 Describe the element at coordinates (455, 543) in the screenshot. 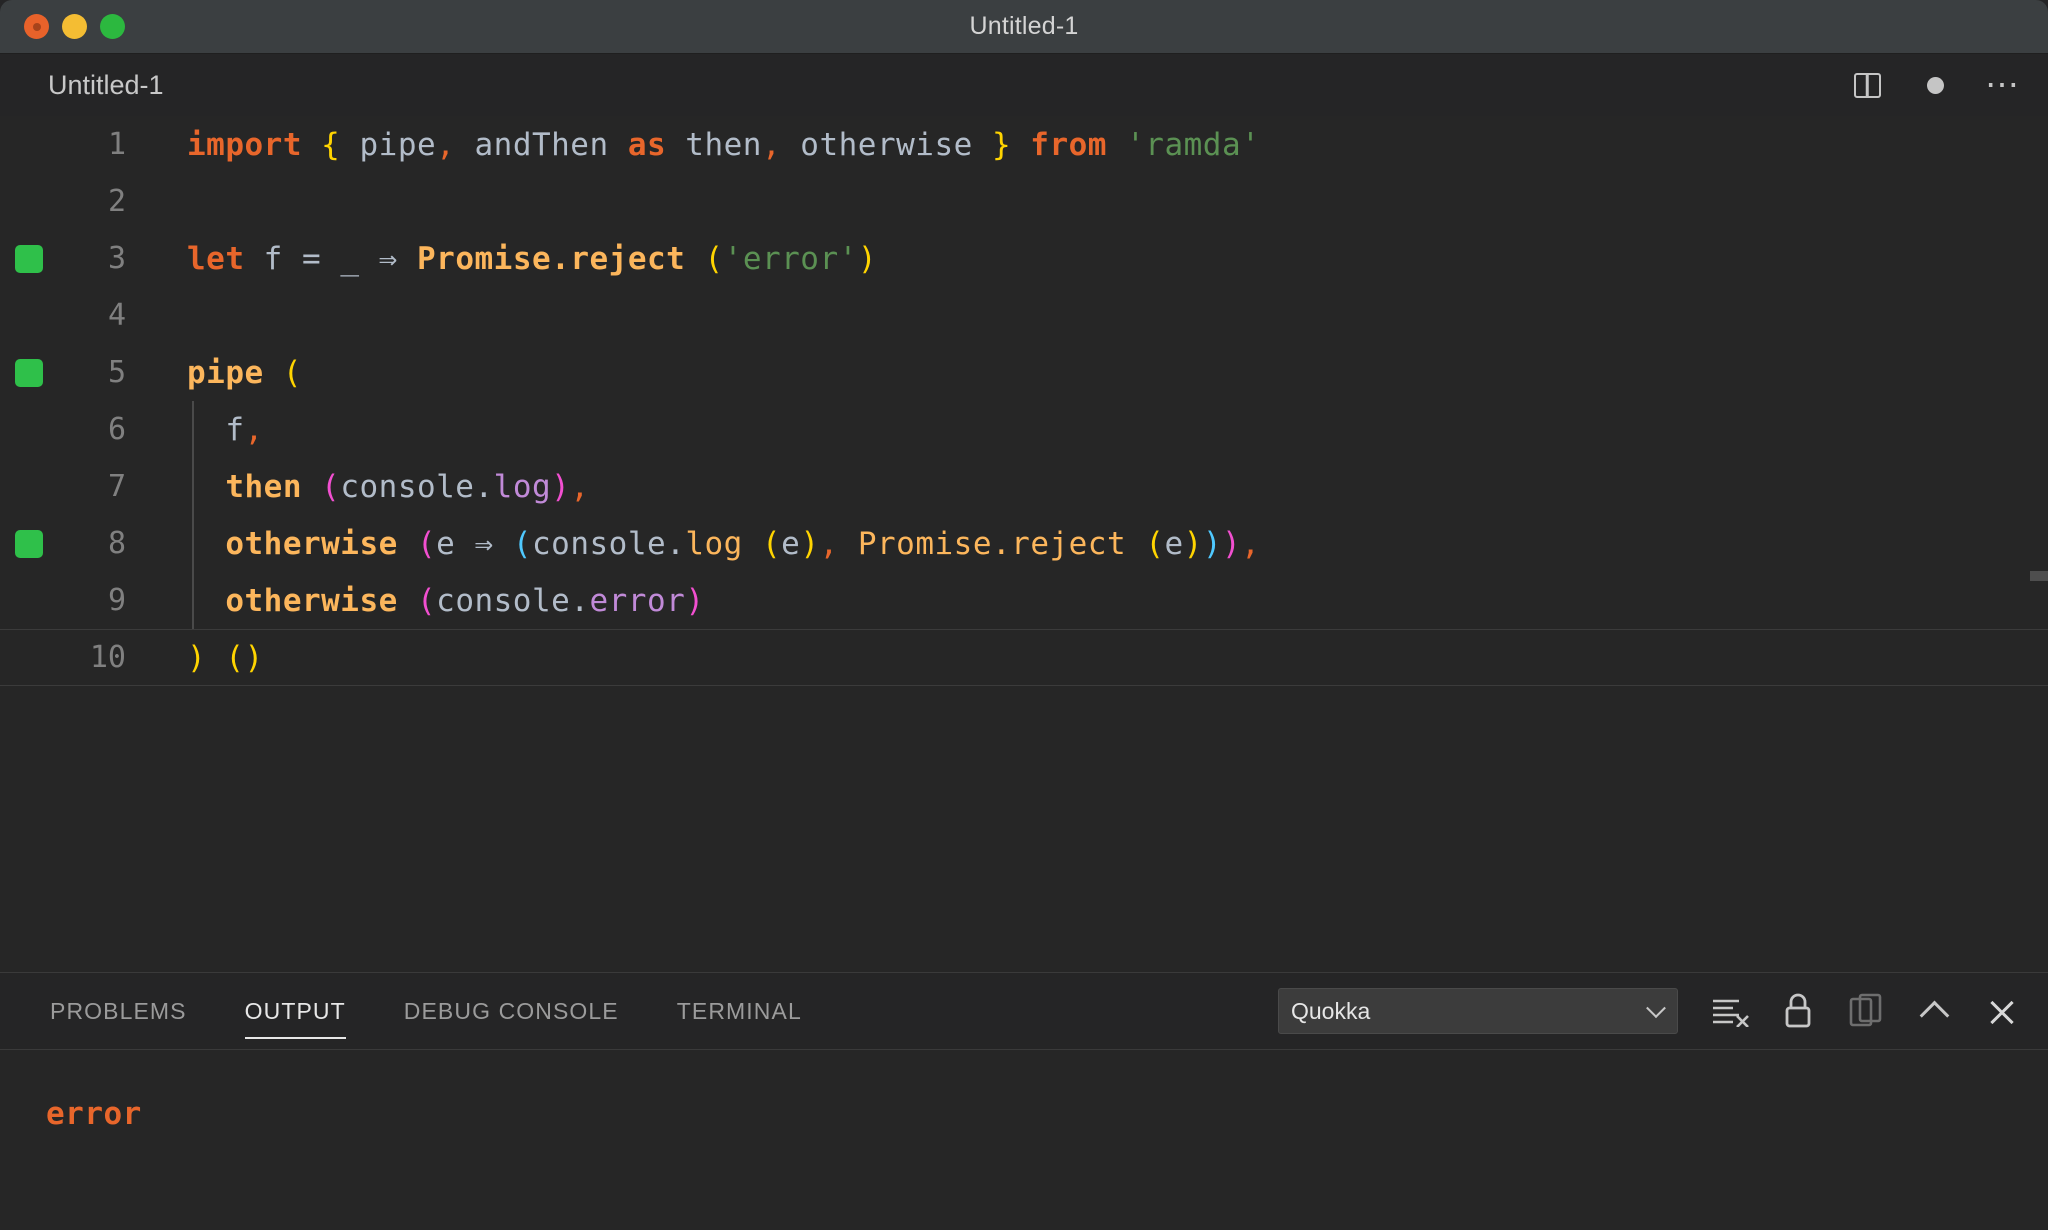

I see `code-token: e` at that location.